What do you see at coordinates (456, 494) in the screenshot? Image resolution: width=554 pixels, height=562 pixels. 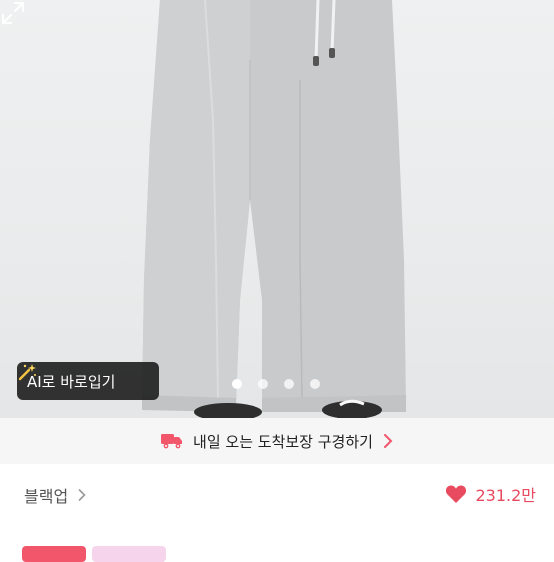 I see `heart-icon` at bounding box center [456, 494].